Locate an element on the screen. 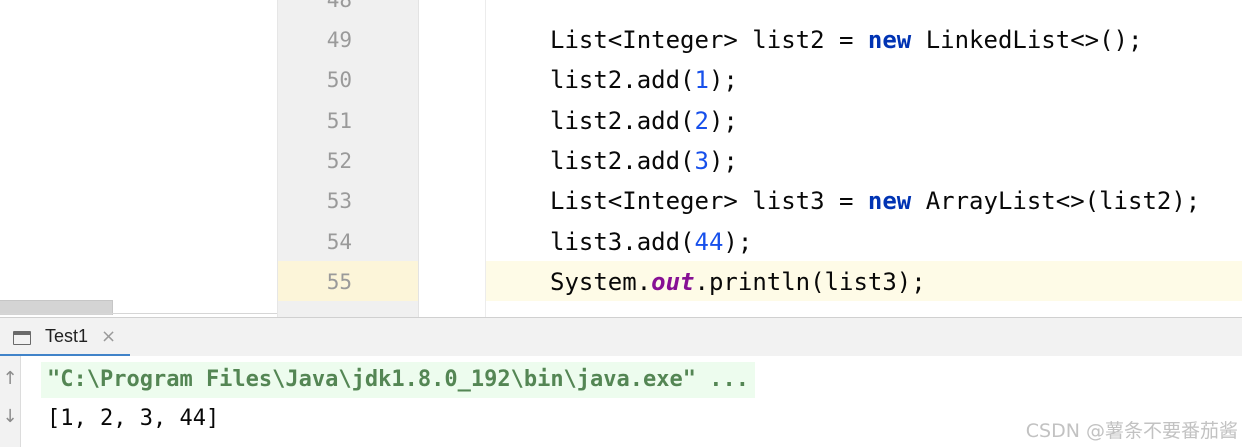 Image resolution: width=1242 pixels, height=447 pixels. fold-margin is located at coordinates (452, 158).